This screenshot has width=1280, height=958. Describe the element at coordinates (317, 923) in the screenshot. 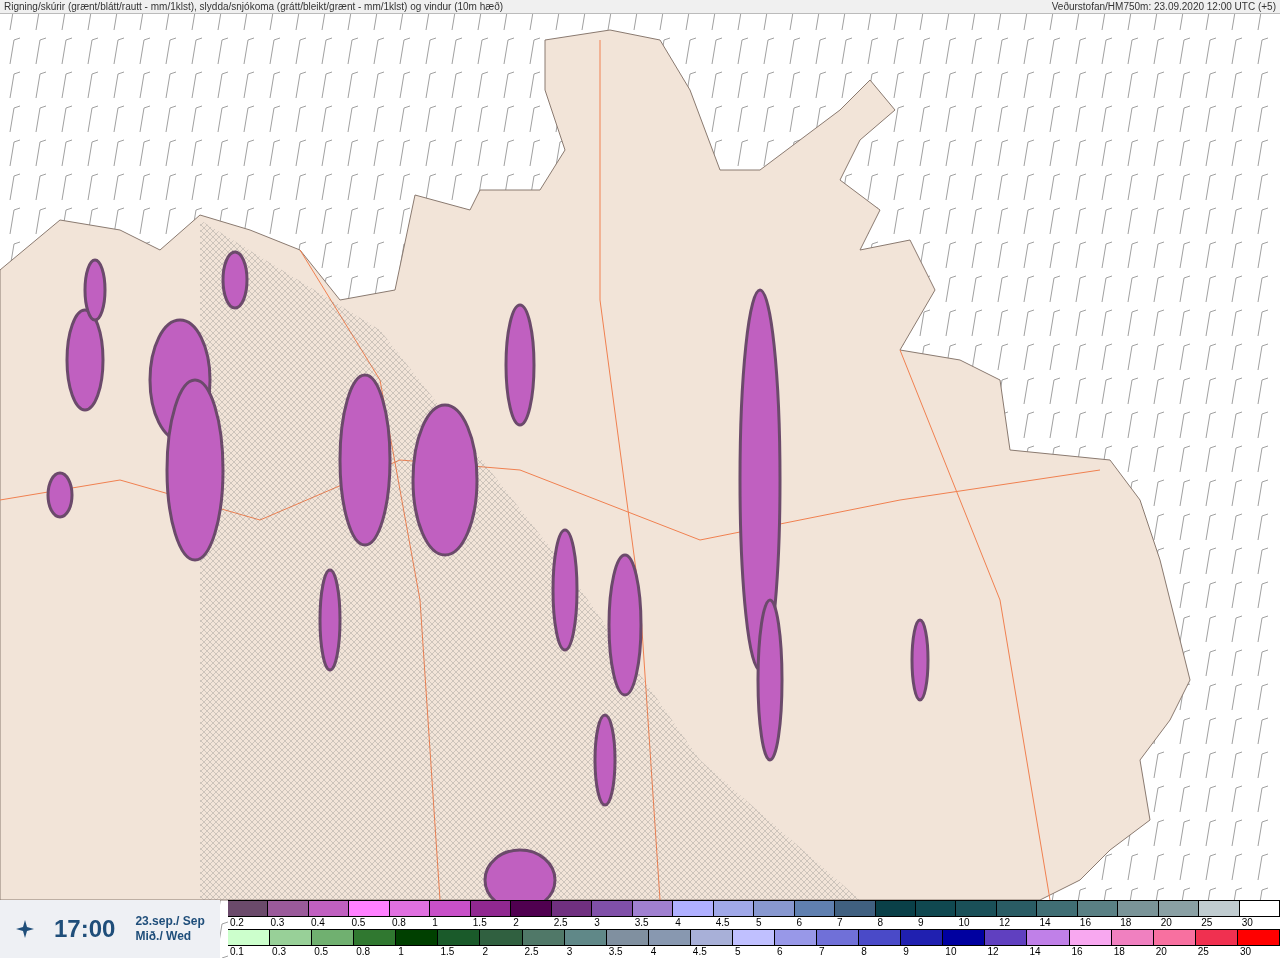

I see `legend-label: 0.4` at that location.